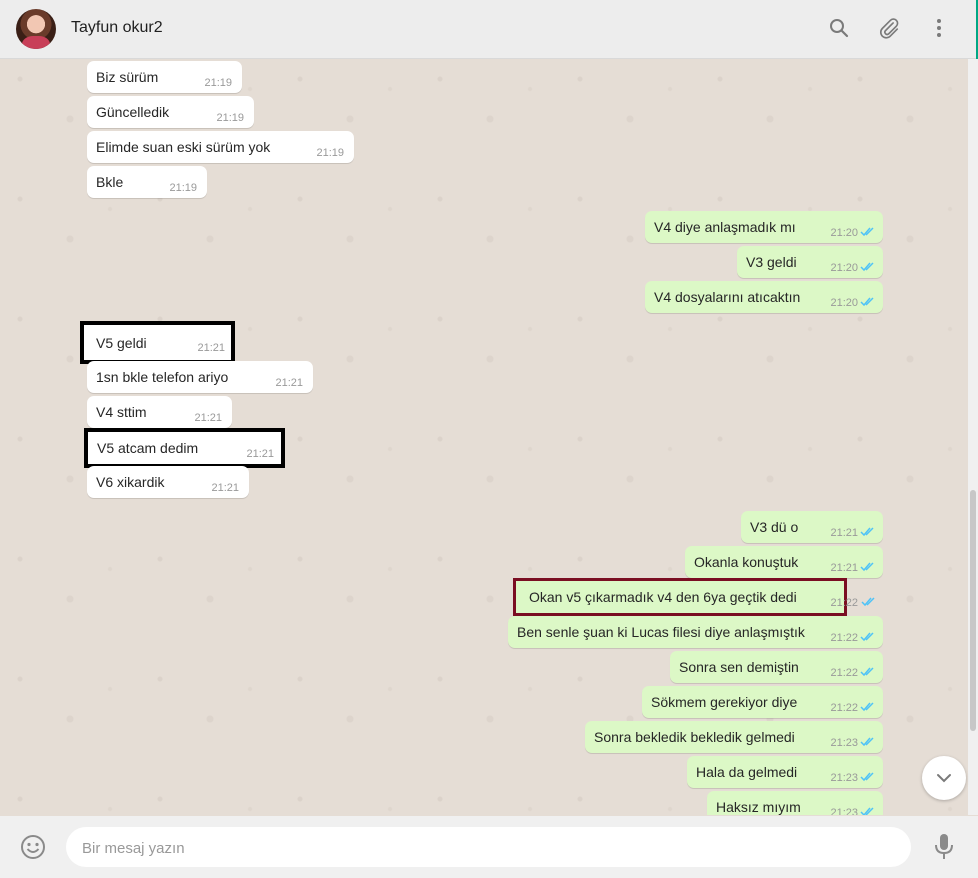  Describe the element at coordinates (33, 847) in the screenshot. I see `emoji-icon` at that location.